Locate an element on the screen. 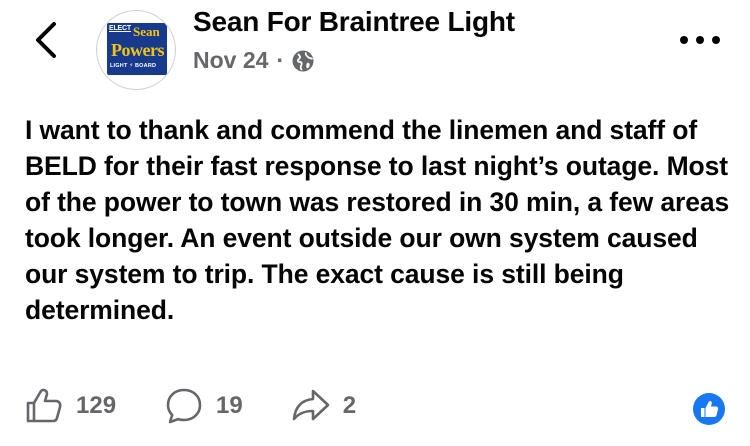  avatar-last-name: Powers is located at coordinates (137, 50).